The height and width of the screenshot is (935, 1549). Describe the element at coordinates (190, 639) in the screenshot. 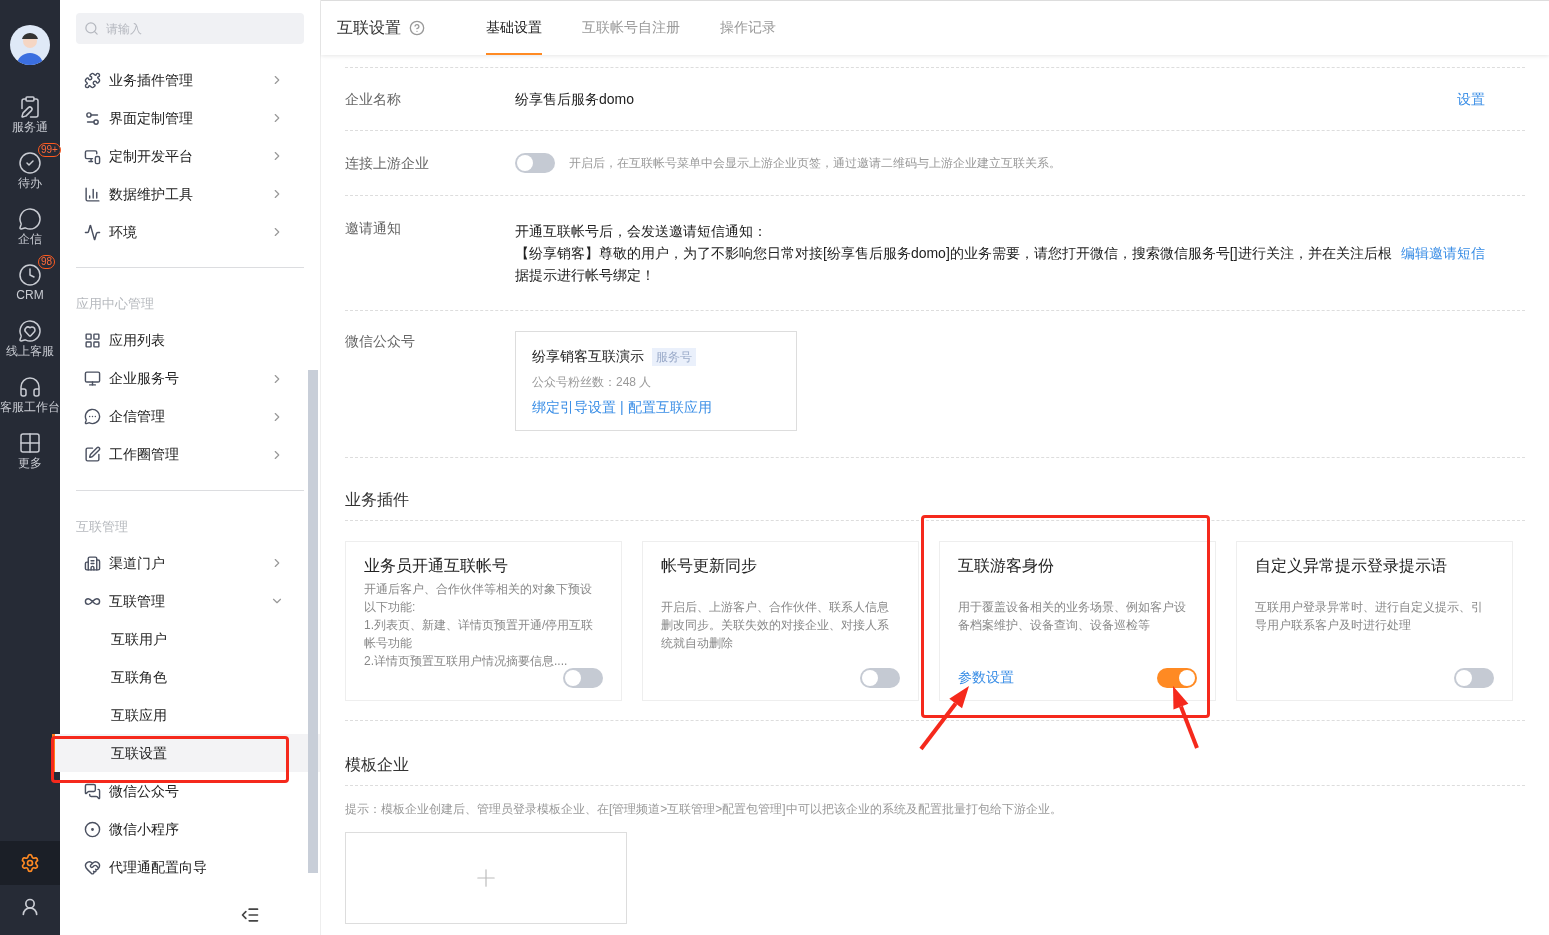

I see `nav-subitem: 互联用户` at that location.